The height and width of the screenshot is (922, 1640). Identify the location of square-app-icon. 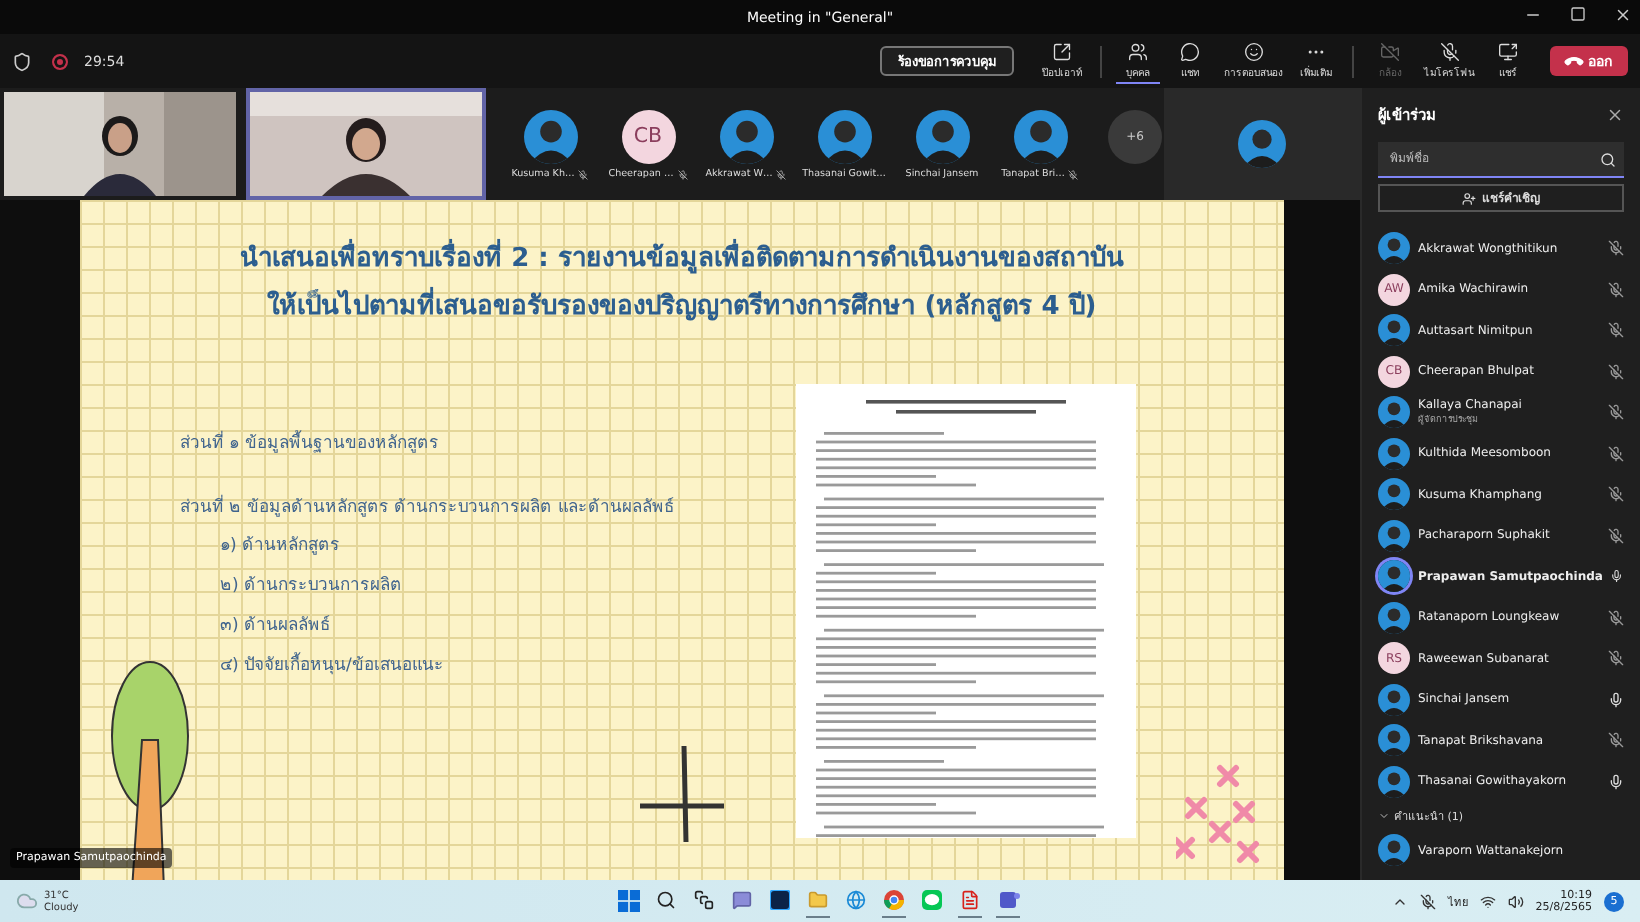
(780, 900).